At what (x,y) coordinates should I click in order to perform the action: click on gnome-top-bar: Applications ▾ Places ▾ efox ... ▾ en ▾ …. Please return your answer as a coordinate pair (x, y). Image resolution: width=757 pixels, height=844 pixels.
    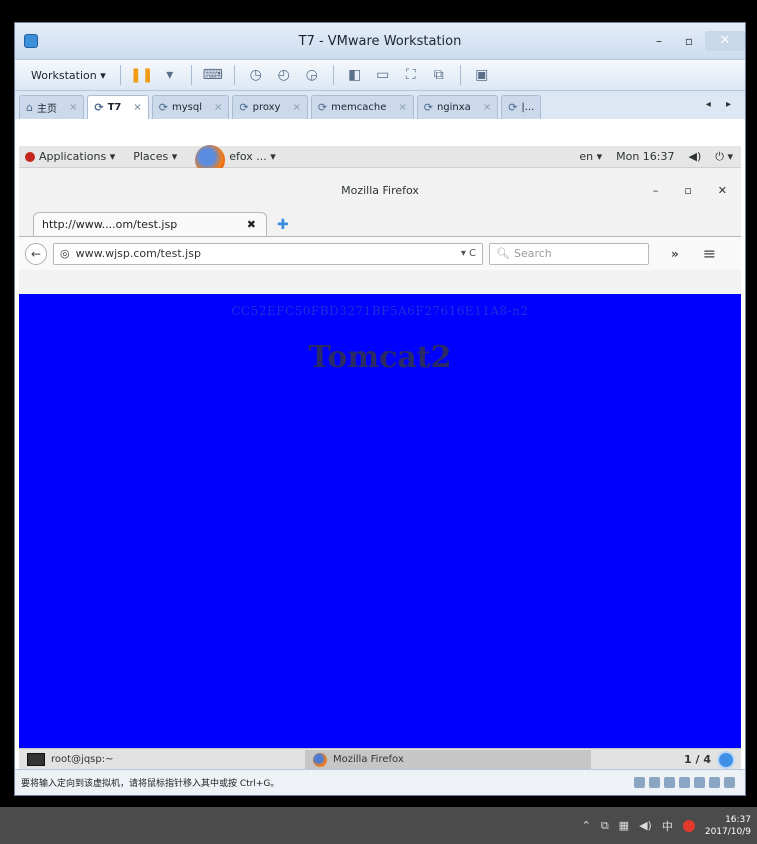
    Looking at the image, I should click on (380, 159).